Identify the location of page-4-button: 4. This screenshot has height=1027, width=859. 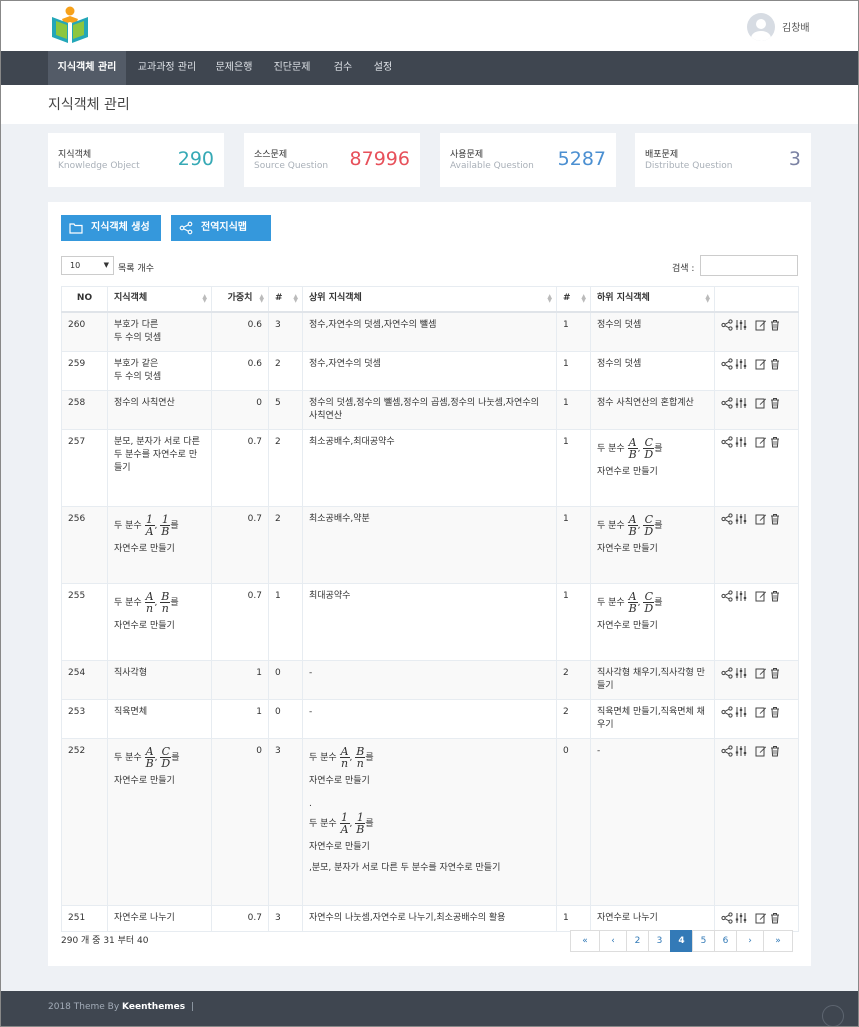
(681, 941).